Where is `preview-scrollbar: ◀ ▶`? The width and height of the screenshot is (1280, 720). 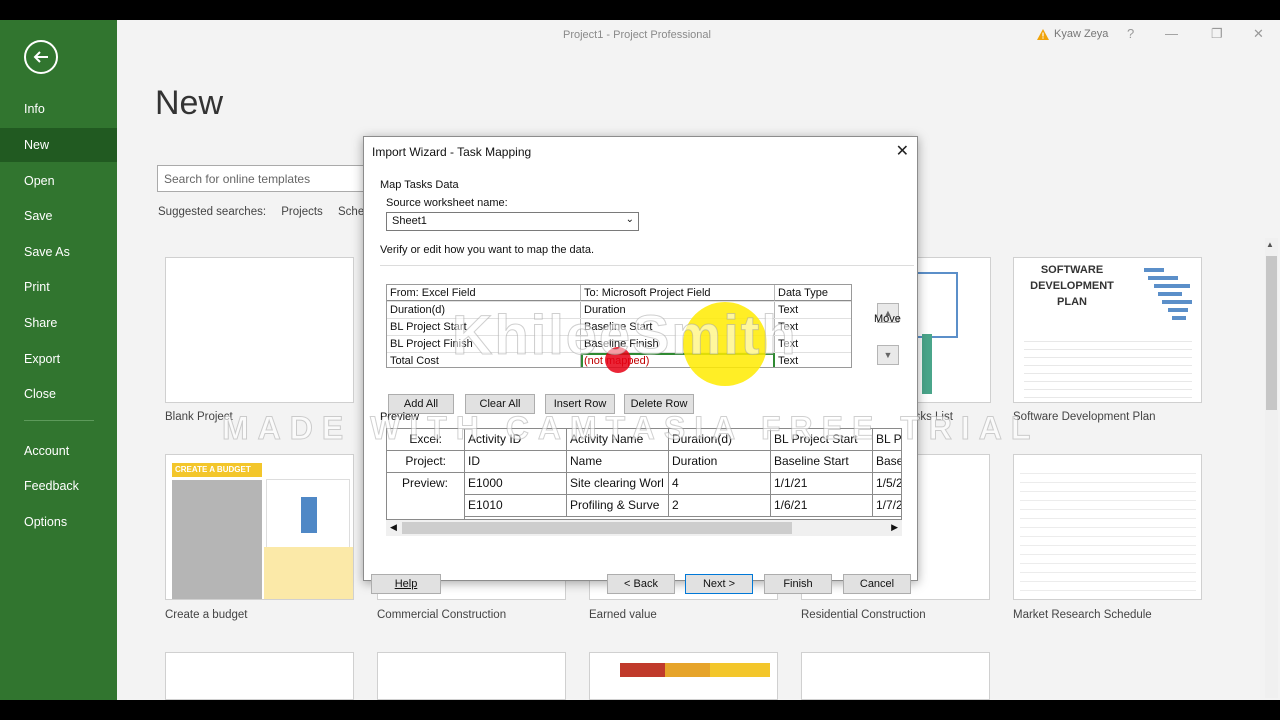 preview-scrollbar: ◀ ▶ is located at coordinates (644, 528).